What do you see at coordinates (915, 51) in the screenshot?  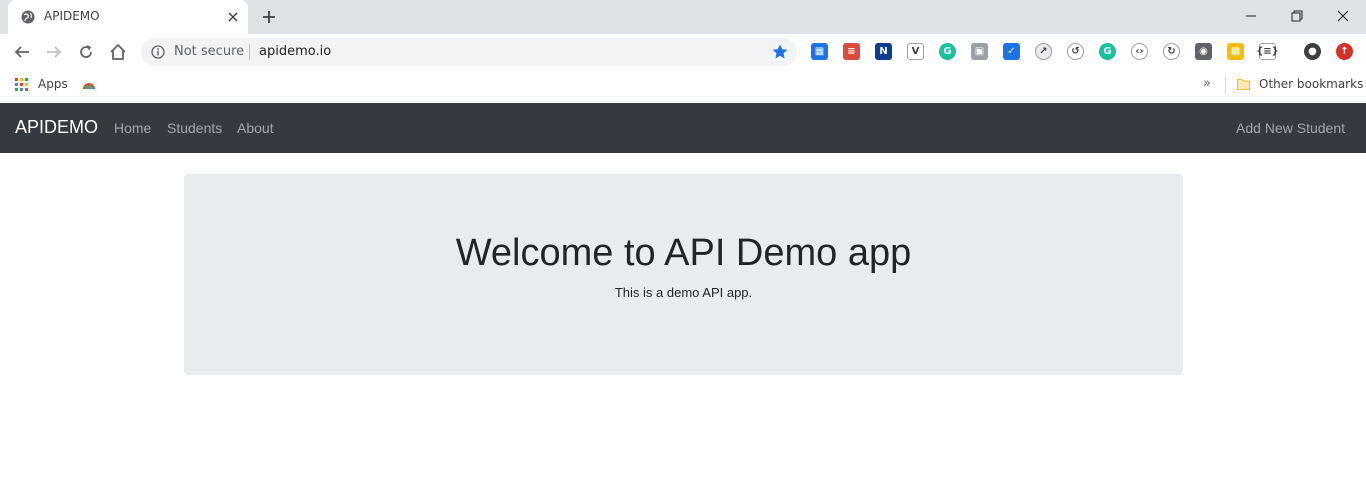 I see `ext-vee-icon: V` at bounding box center [915, 51].